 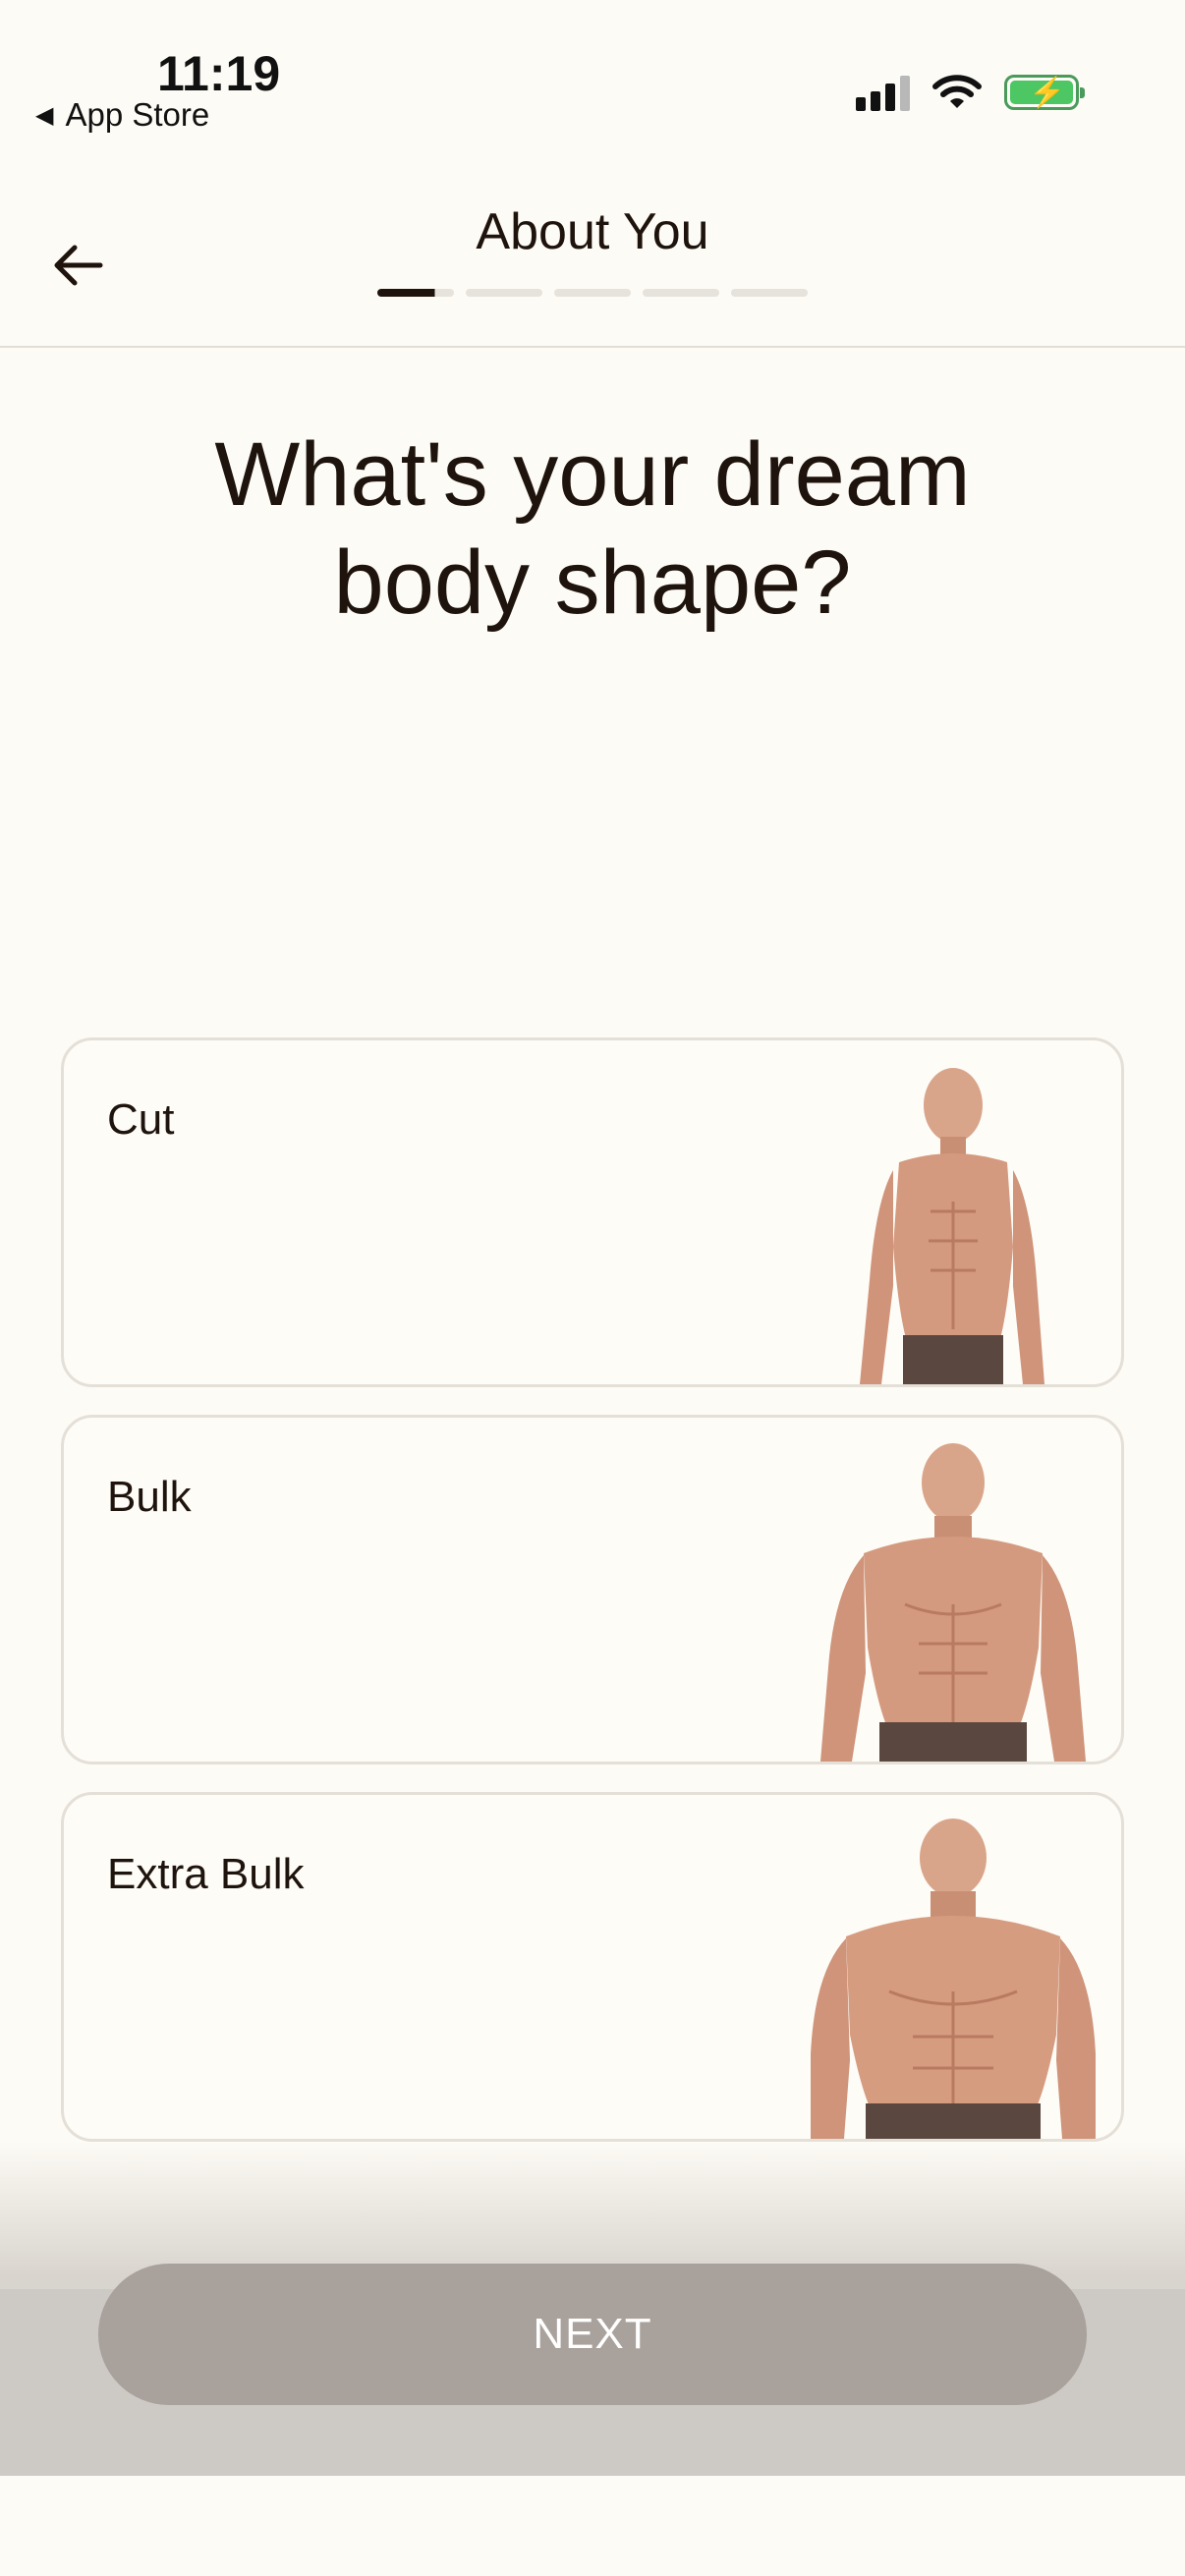 I want to click on option-label: Extra Bulk, so click(x=206, y=1874).